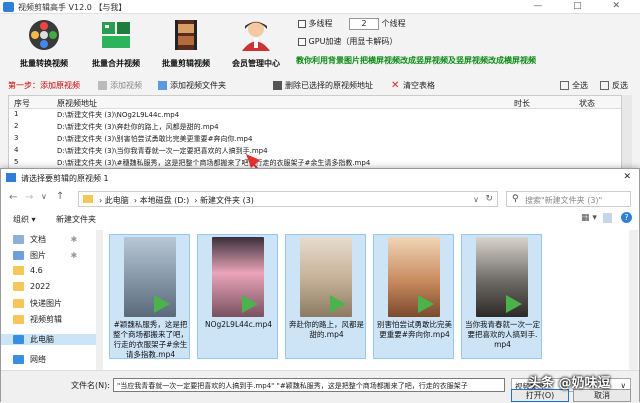 This screenshot has height=403, width=640. I want to click on edit-video-button: 批量剪辑视频, so click(186, 43).